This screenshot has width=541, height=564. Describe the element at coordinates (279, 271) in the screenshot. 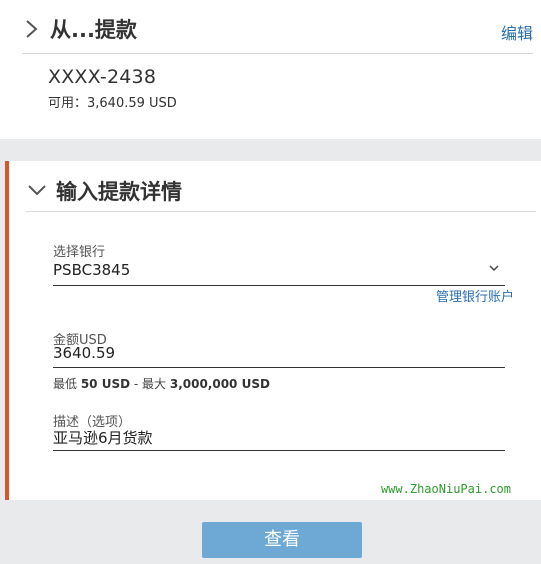

I see `bank-select: PSBC3845` at that location.